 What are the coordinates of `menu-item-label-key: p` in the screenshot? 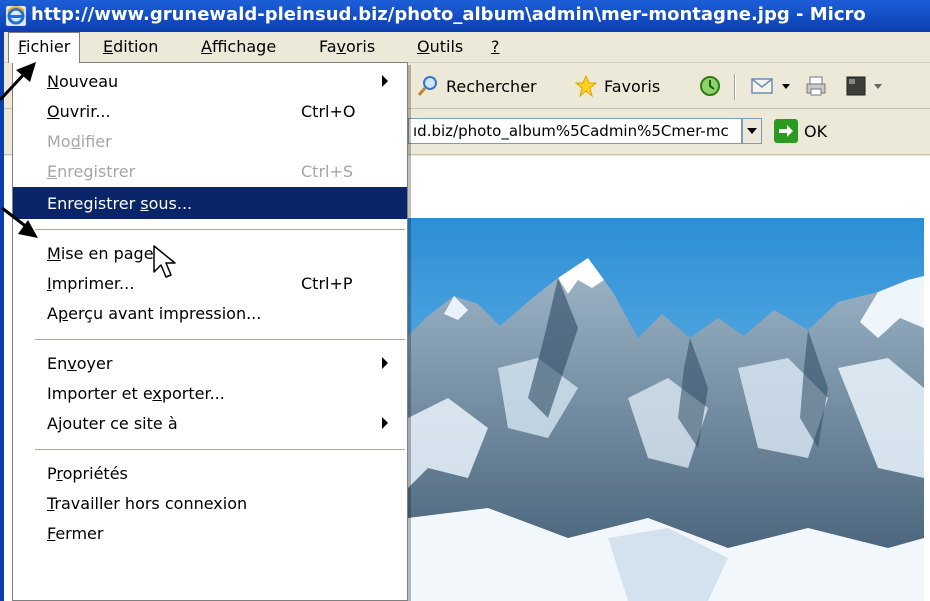 It's located at (63, 313).